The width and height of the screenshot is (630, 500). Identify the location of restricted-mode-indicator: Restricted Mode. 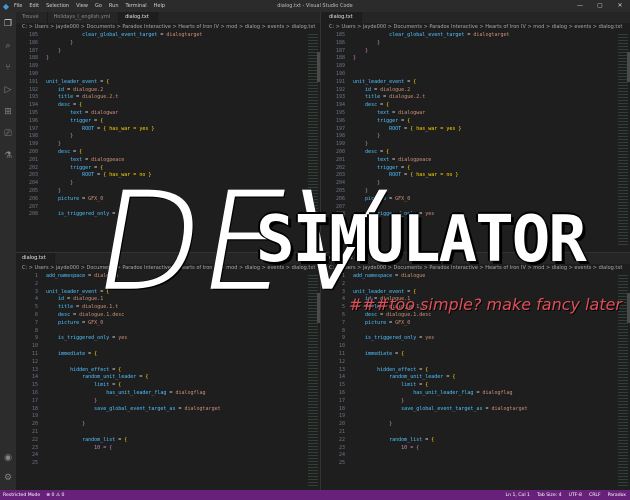
(21, 495).